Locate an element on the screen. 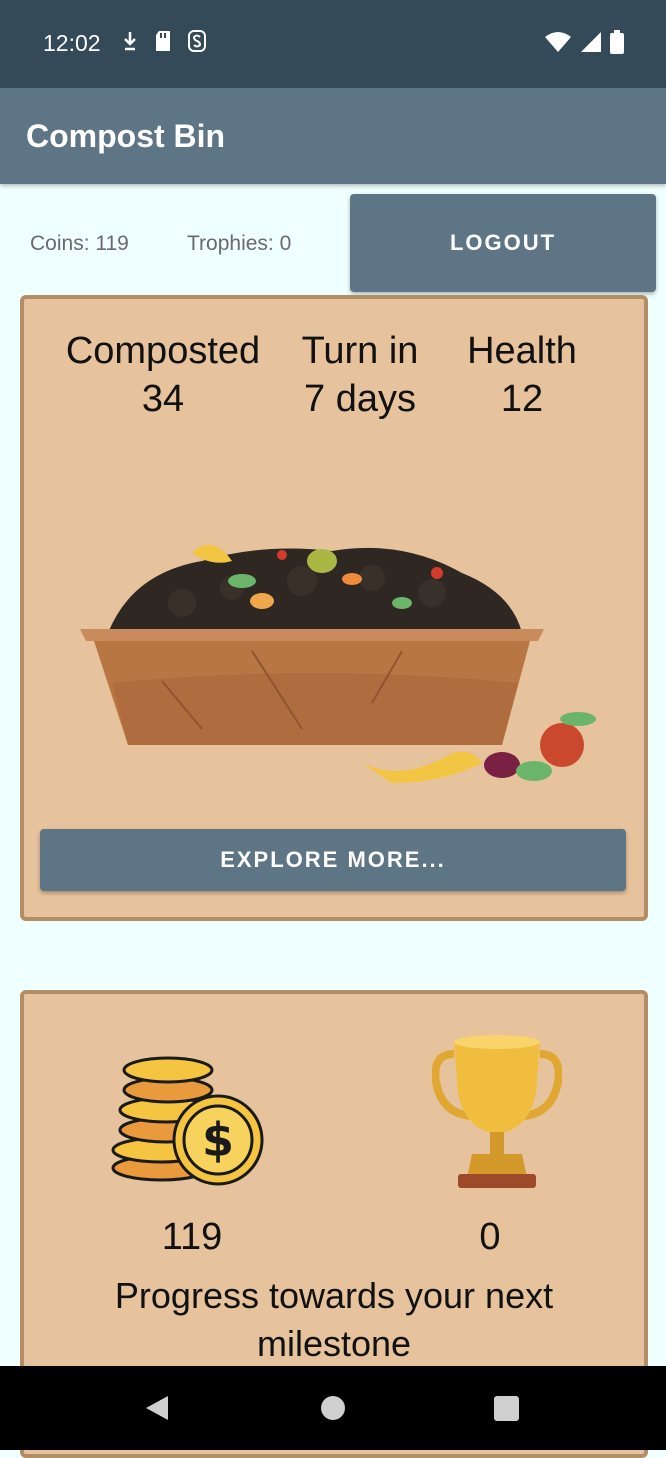  status-bar: 12:02 is located at coordinates (333, 44).